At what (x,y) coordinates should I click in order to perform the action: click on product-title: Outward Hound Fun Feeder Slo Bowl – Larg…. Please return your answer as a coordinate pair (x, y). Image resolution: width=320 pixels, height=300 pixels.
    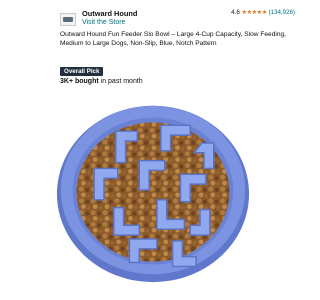
    Looking at the image, I should click on (174, 39).